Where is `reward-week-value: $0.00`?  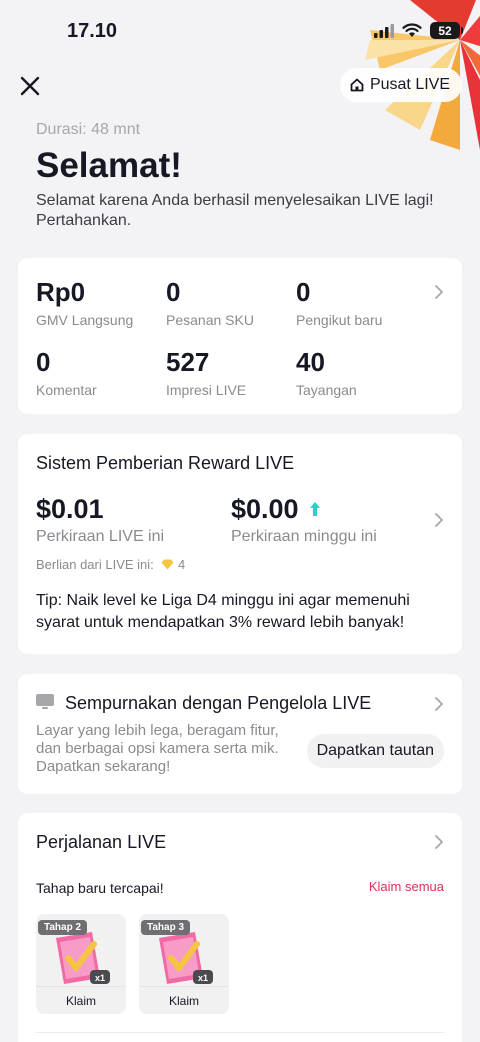 reward-week-value: $0.00 is located at coordinates (265, 509).